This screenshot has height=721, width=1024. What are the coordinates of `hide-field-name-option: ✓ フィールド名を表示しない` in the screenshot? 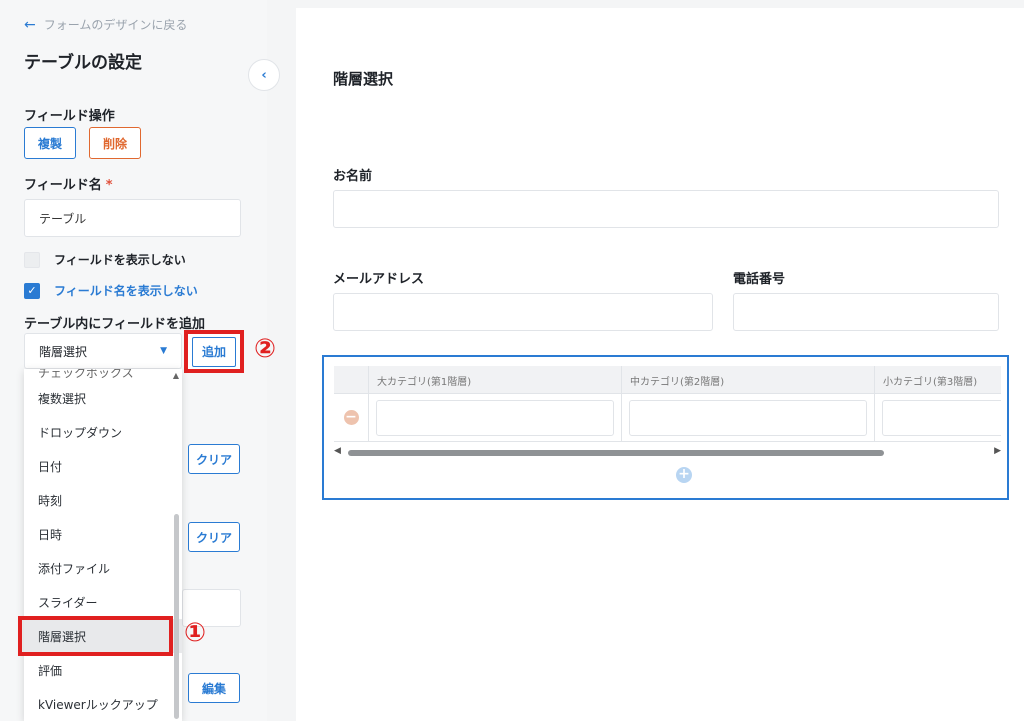 It's located at (111, 290).